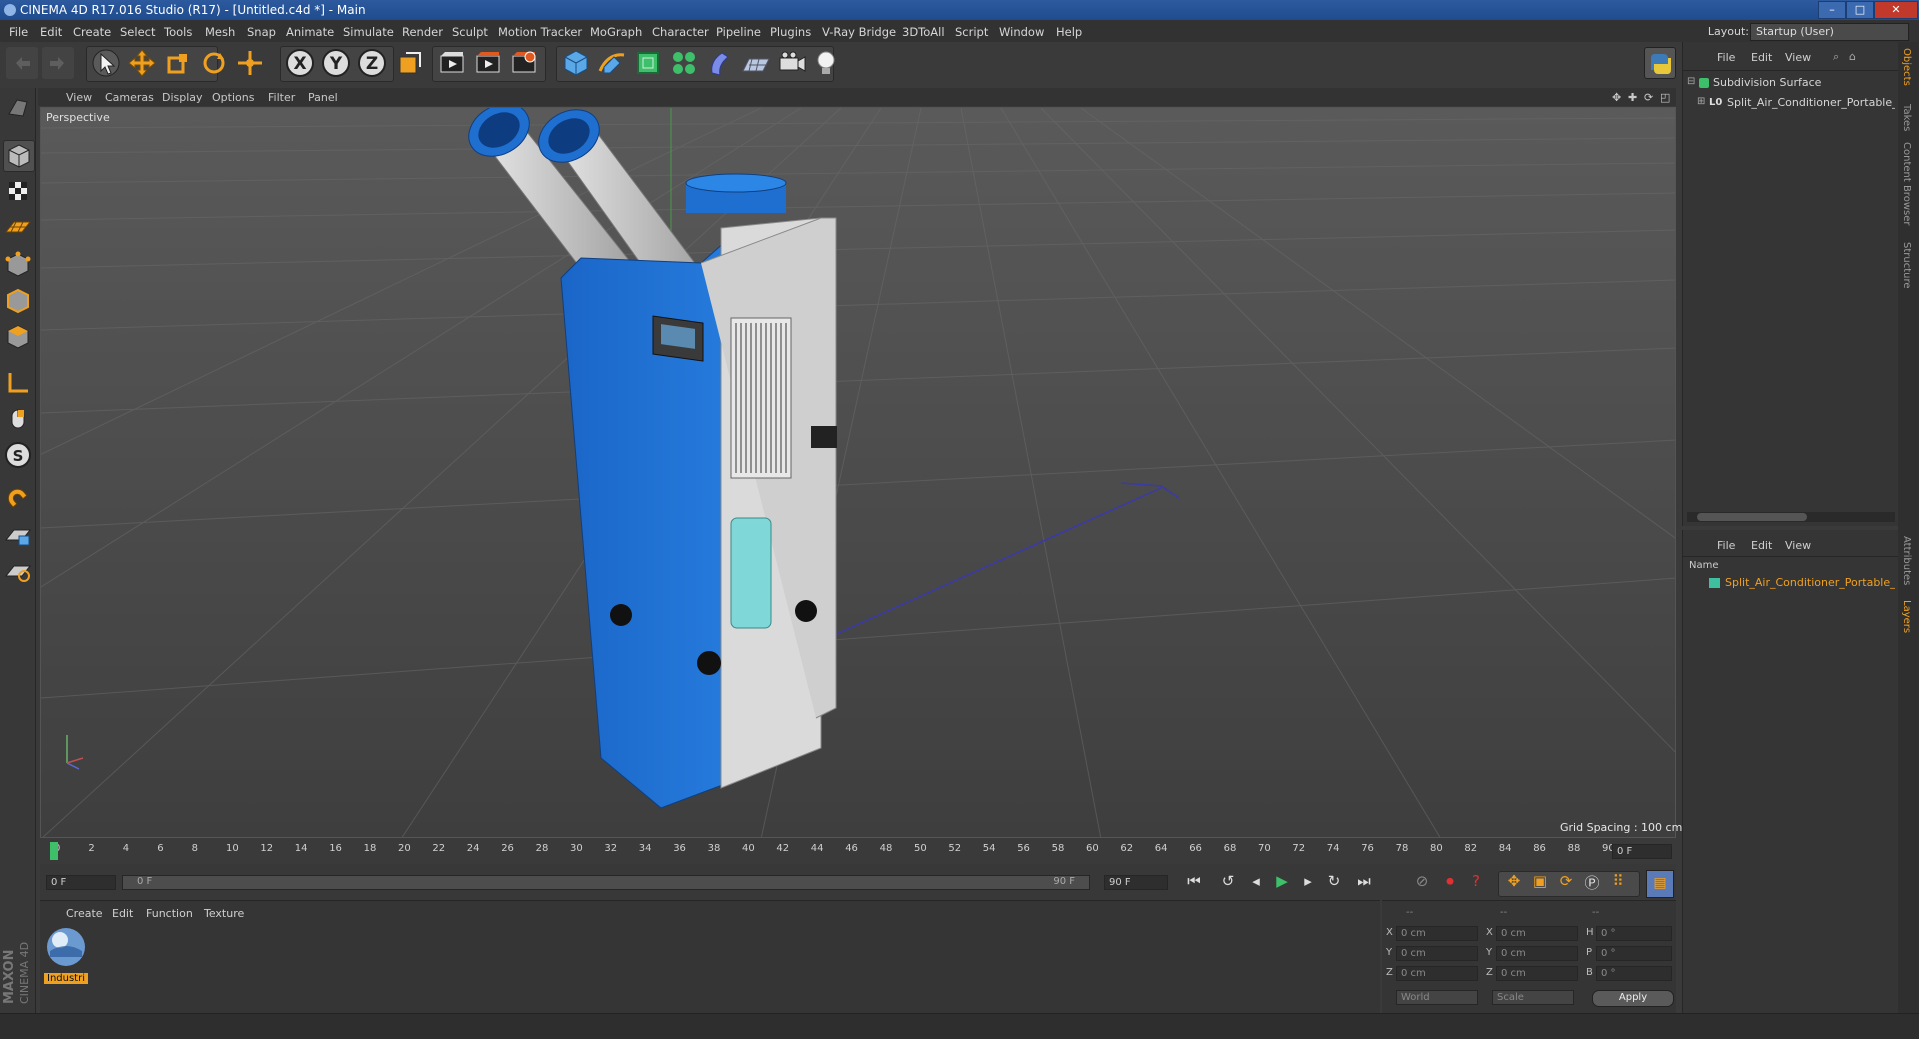 The image size is (1919, 1039). Describe the element at coordinates (1648, 97) in the screenshot. I see `viewport-nav-rotate-icon: ⟳` at that location.